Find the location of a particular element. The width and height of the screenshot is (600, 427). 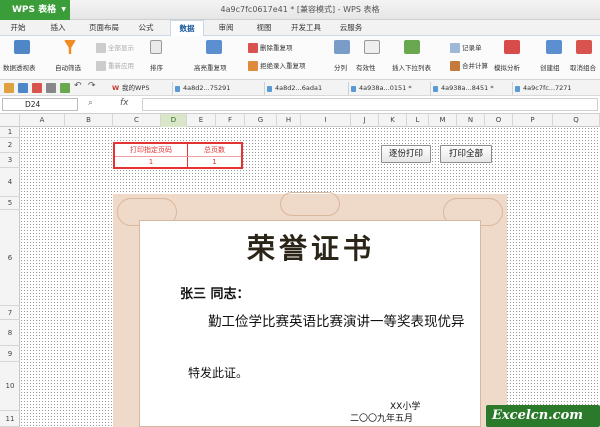

column-header: K is located at coordinates (393, 120).